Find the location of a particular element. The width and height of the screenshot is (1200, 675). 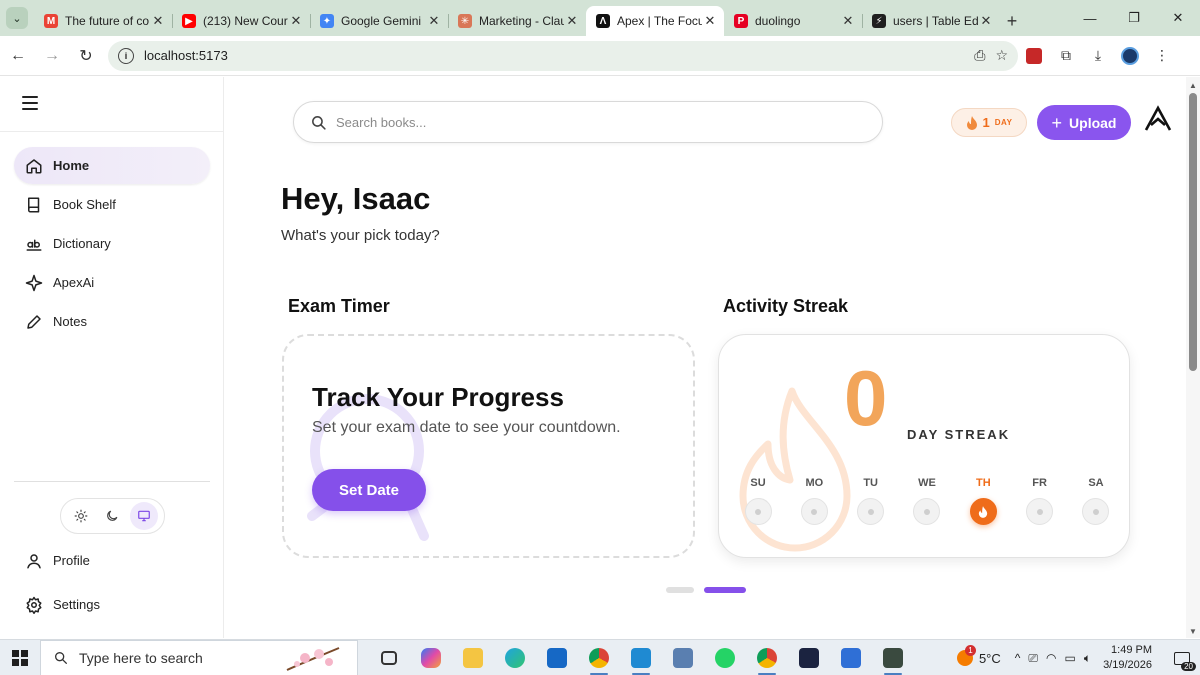

copilot-icon is located at coordinates (431, 657).